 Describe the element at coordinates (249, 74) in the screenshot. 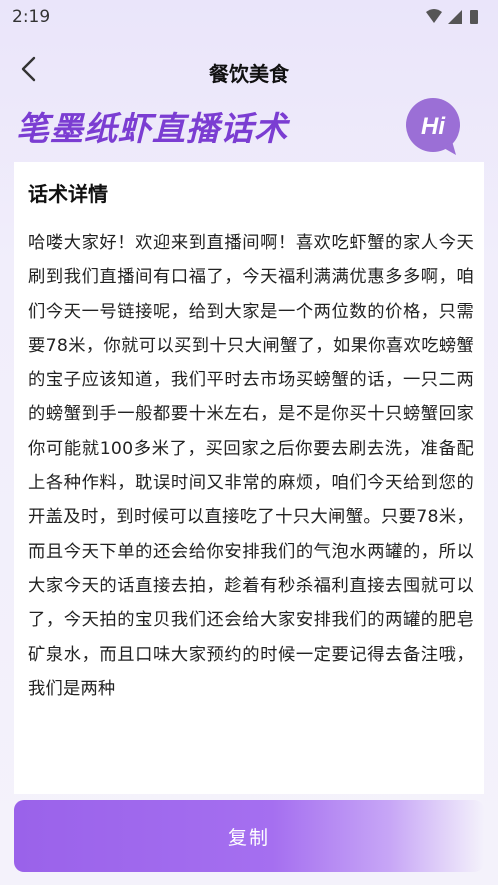

I see `page-title: 餐饮美食` at that location.